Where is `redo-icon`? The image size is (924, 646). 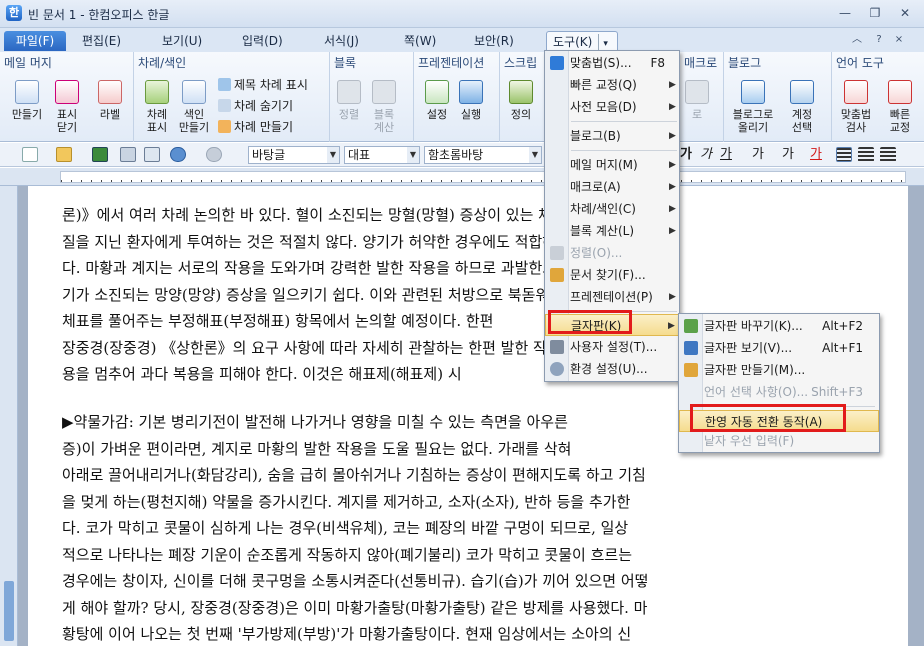 redo-icon is located at coordinates (214, 154).